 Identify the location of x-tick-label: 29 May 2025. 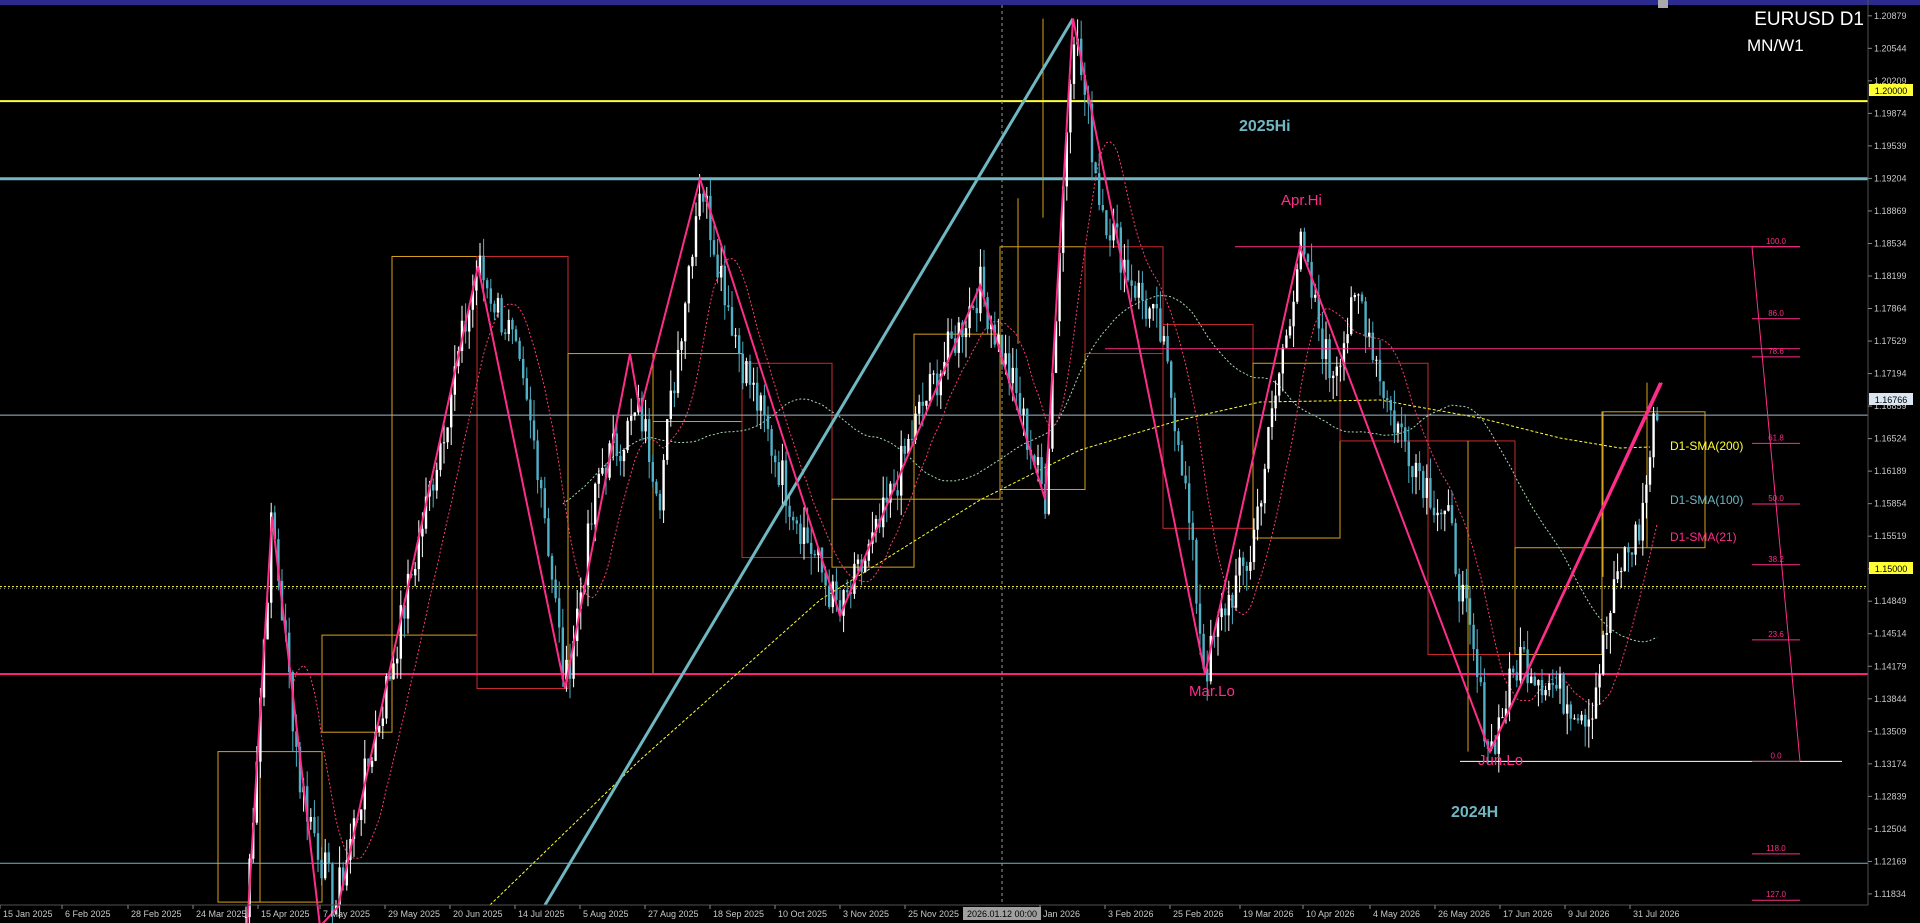
(414, 914).